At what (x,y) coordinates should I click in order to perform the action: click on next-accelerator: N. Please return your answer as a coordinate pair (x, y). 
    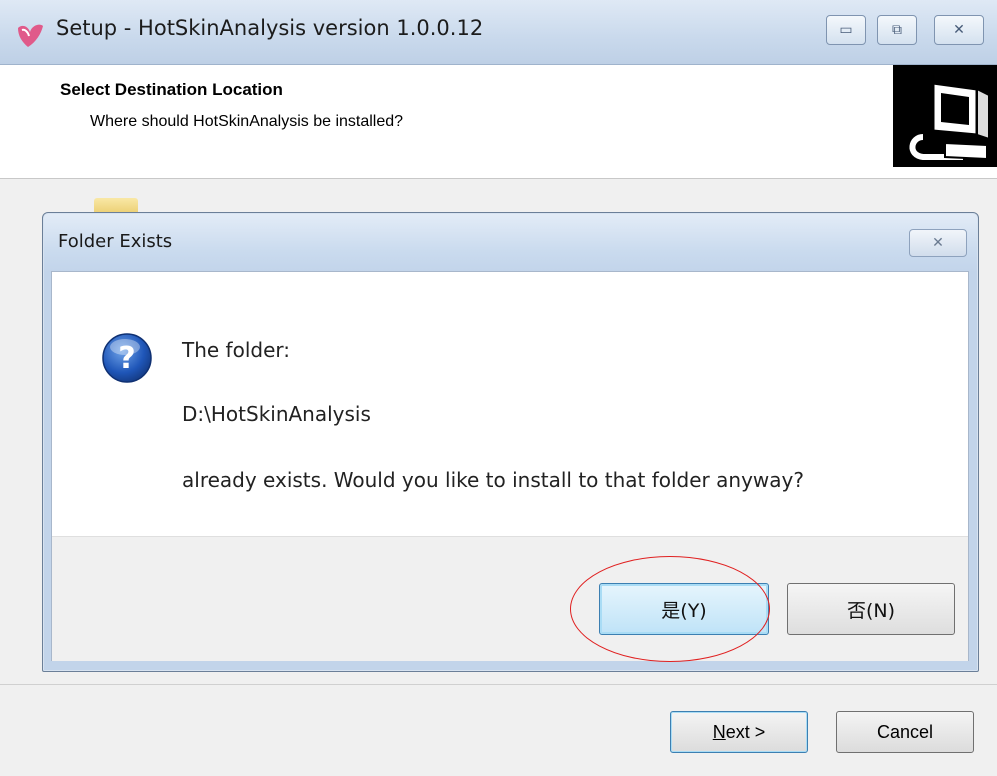
    Looking at the image, I should click on (719, 731).